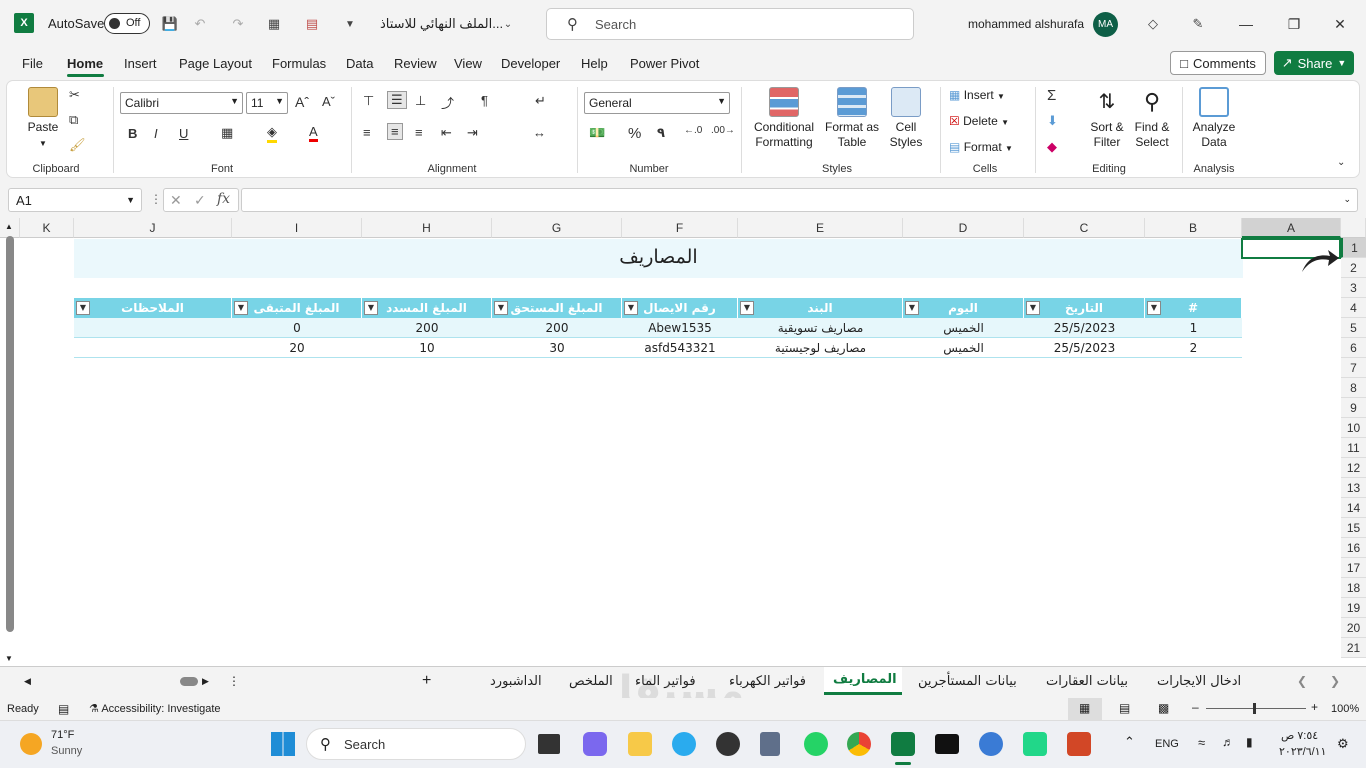 The width and height of the screenshot is (1366, 768). What do you see at coordinates (395, 131) in the screenshot?
I see `align-center-icon: ≡` at bounding box center [395, 131].